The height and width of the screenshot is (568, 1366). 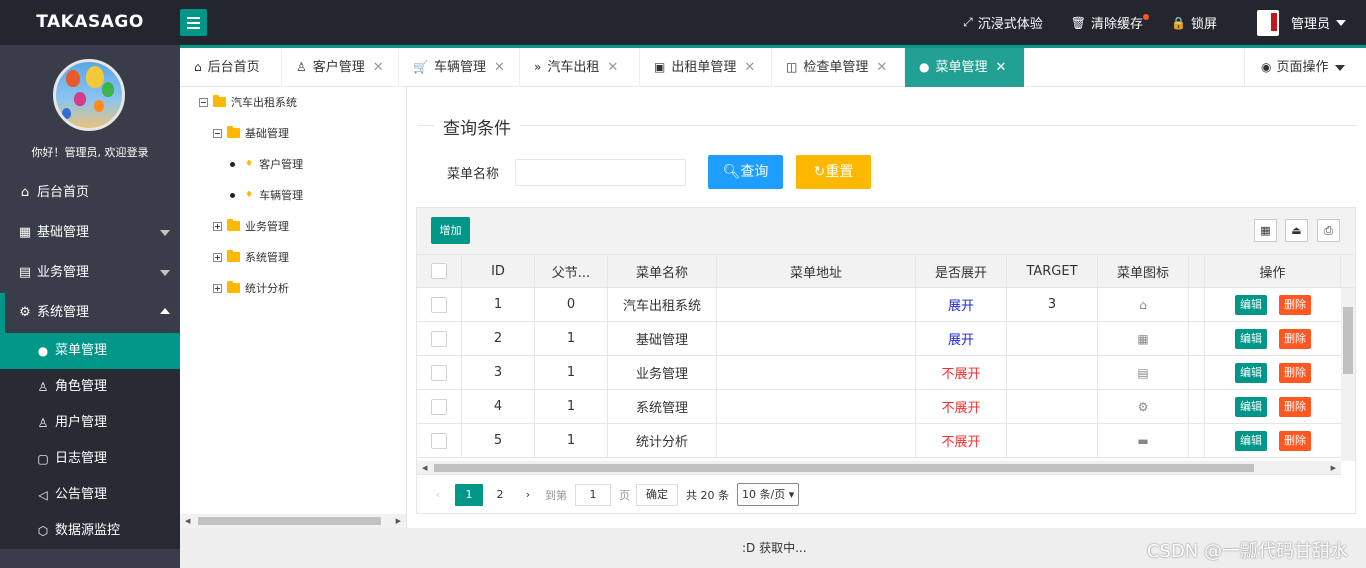 I want to click on goto-page-input: 1, so click(x=593, y=494).